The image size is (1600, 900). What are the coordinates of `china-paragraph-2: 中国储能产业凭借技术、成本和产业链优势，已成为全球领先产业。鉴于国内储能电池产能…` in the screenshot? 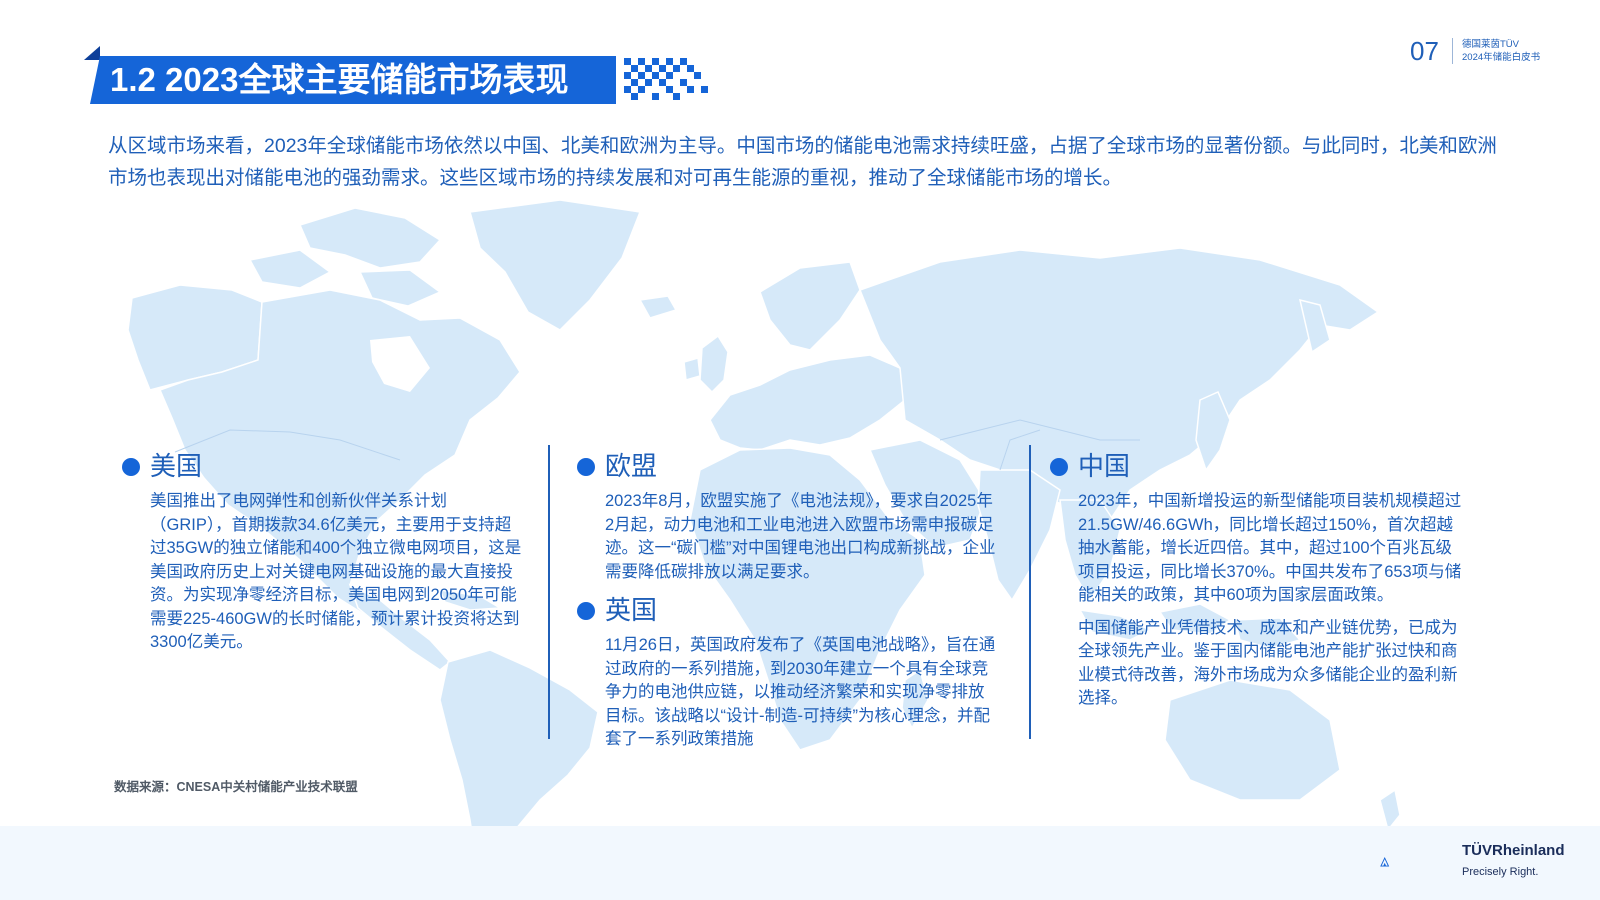 It's located at (1268, 663).